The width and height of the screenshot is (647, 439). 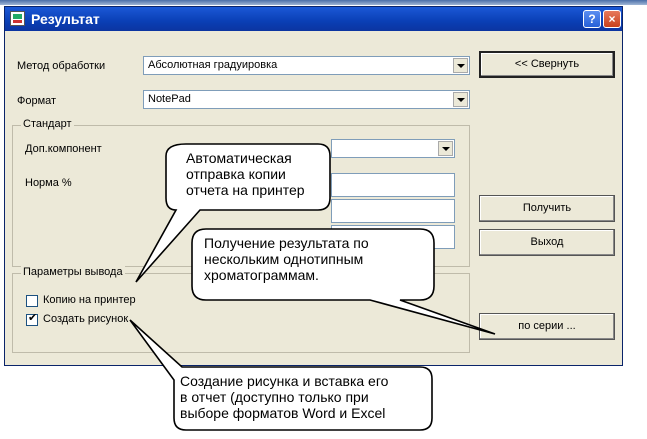 What do you see at coordinates (284, 381) in the screenshot?
I see `callout-line: Создание рисунка и вставка его` at bounding box center [284, 381].